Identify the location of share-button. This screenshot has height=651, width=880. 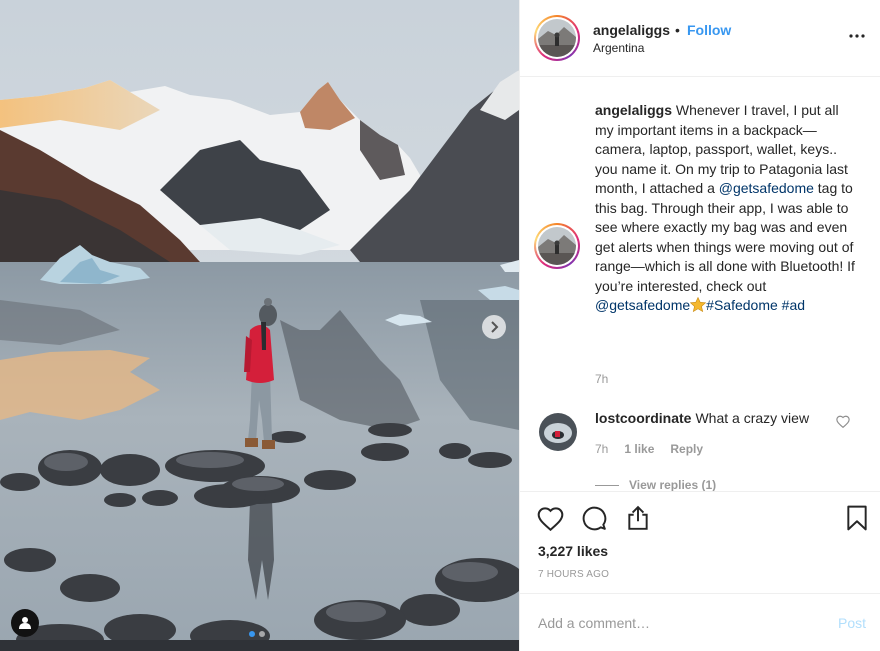
(638, 518).